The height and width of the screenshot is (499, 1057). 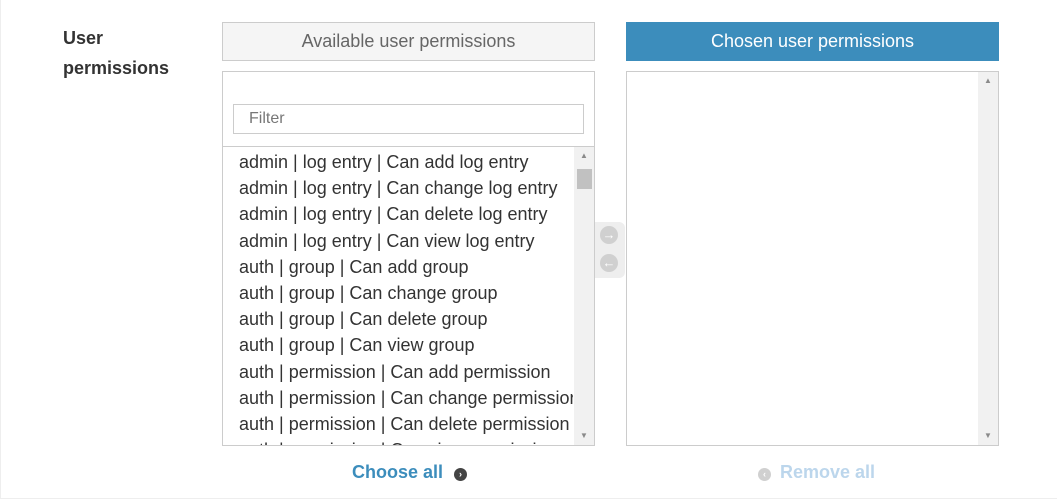 I want to click on permission-option: auth | group | Can change group, so click(x=398, y=293).